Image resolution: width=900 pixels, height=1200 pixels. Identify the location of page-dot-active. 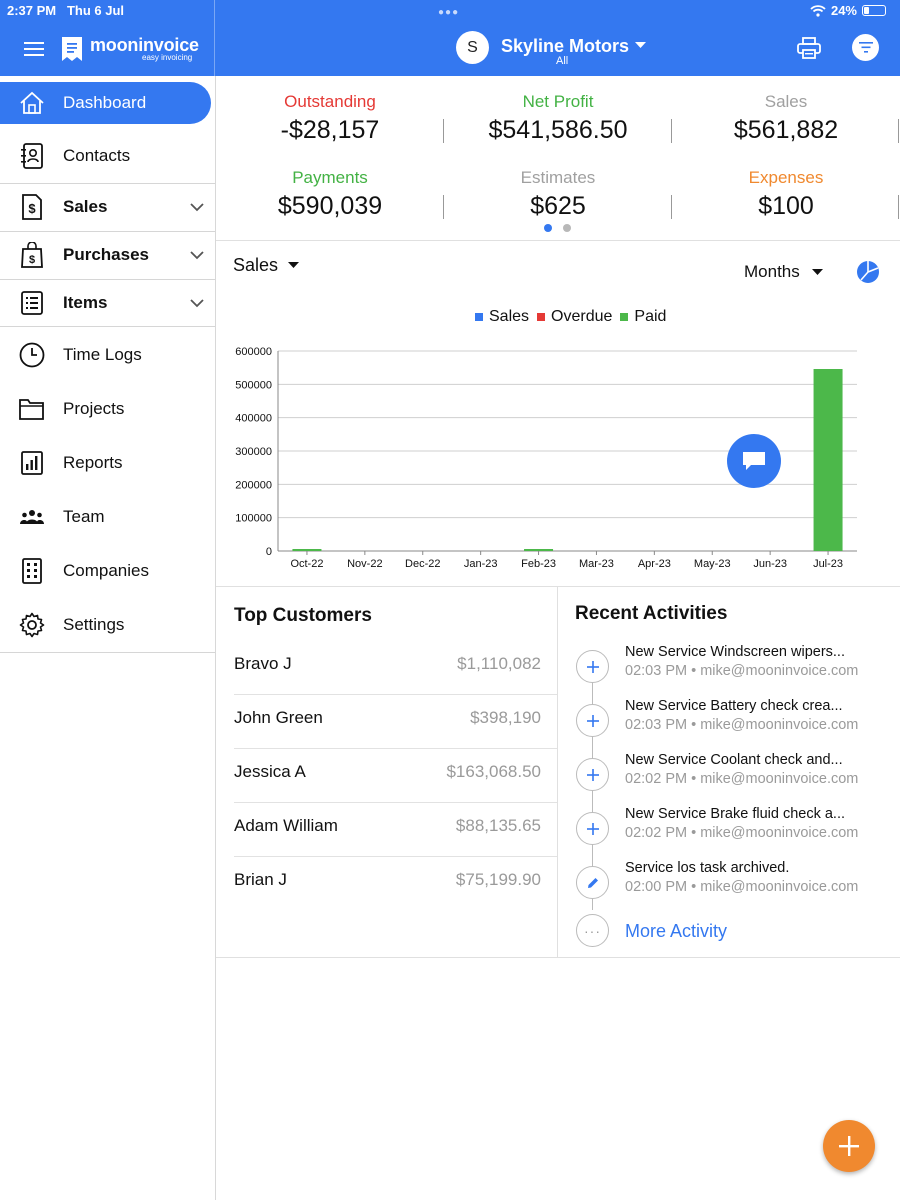
(548, 228).